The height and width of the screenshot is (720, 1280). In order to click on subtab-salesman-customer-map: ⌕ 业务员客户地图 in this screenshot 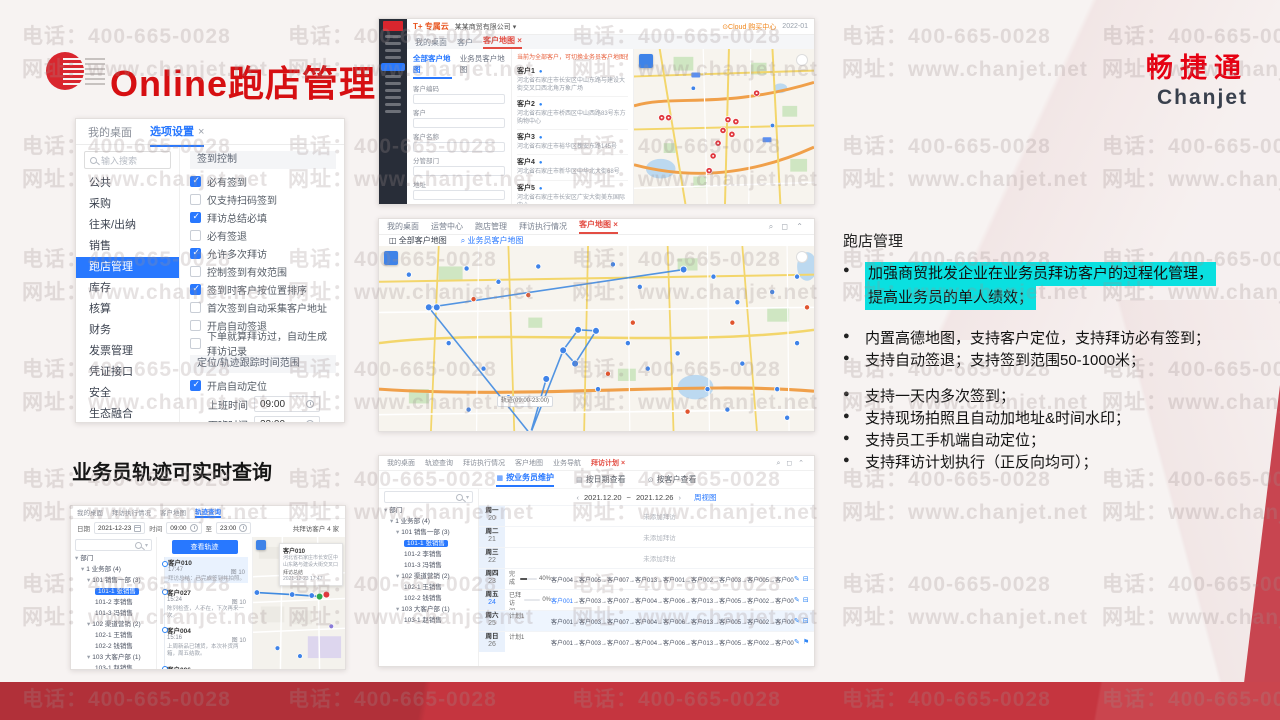, I will do `click(492, 240)`.